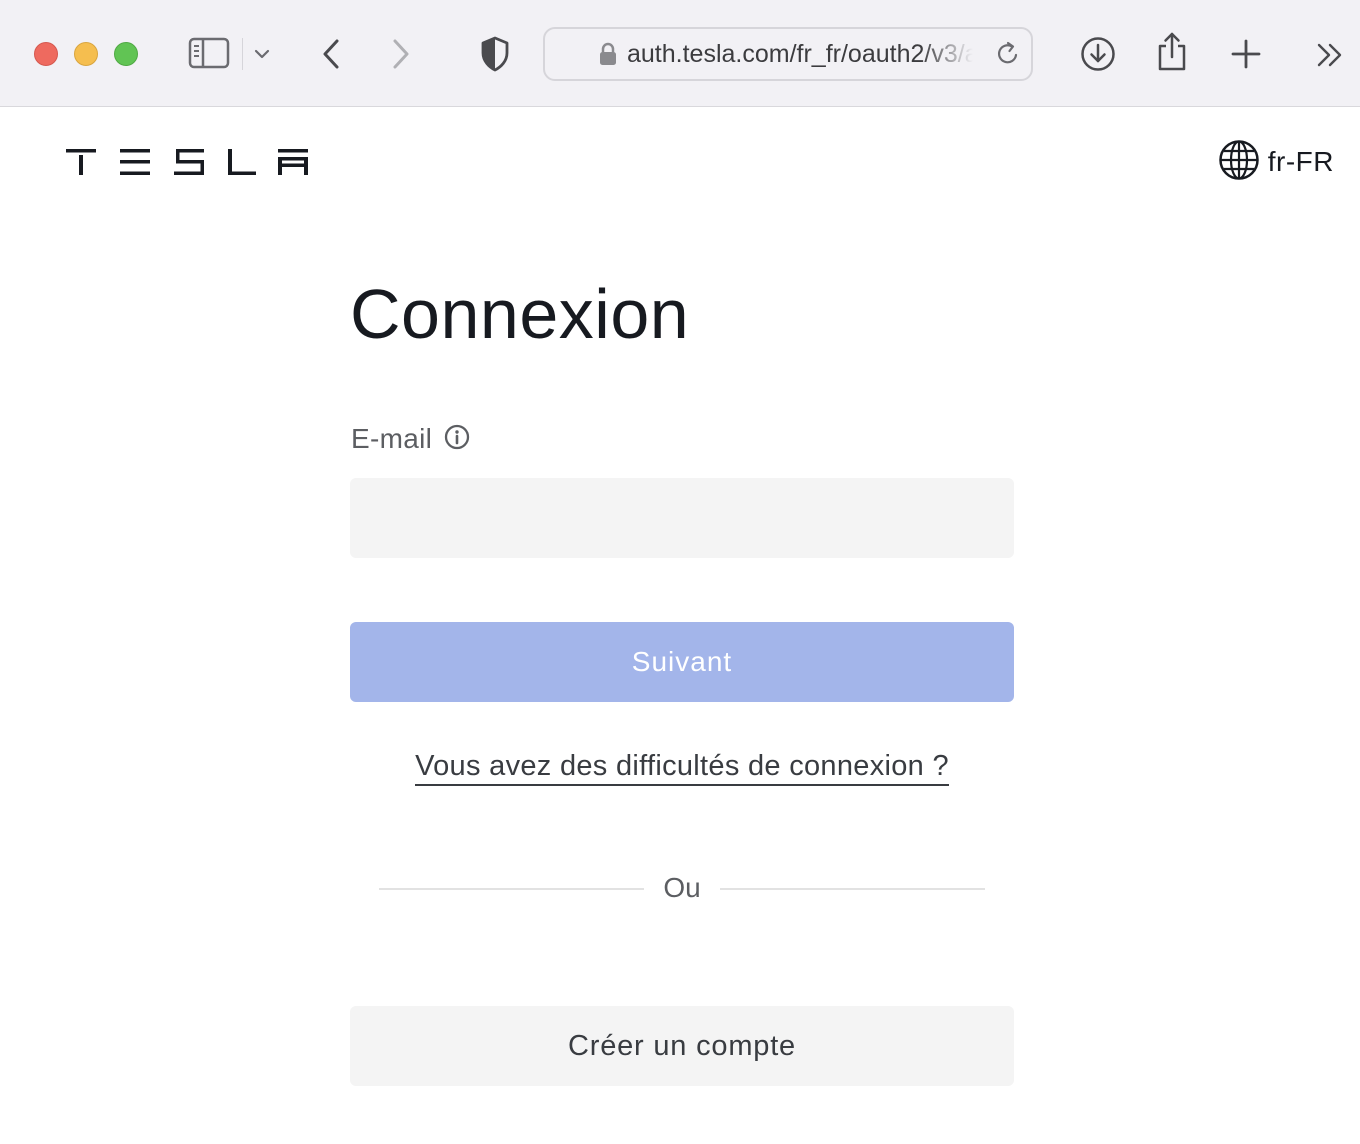 The image size is (1360, 1144). What do you see at coordinates (209, 53) in the screenshot?
I see `sidebar-icon` at bounding box center [209, 53].